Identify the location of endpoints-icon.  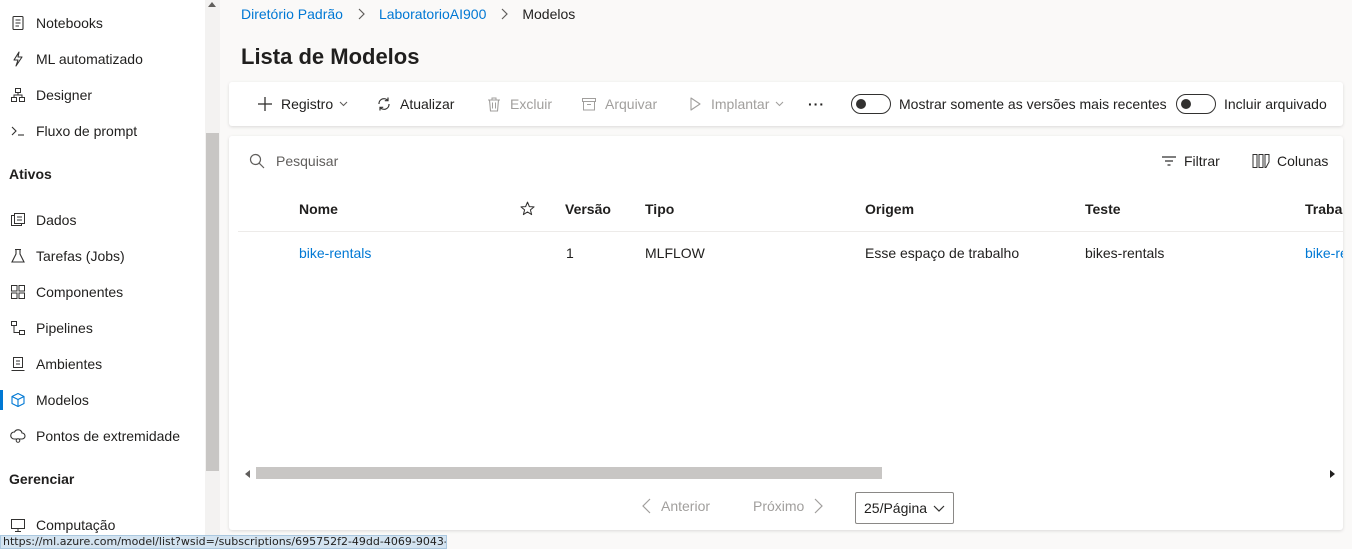
(18, 436).